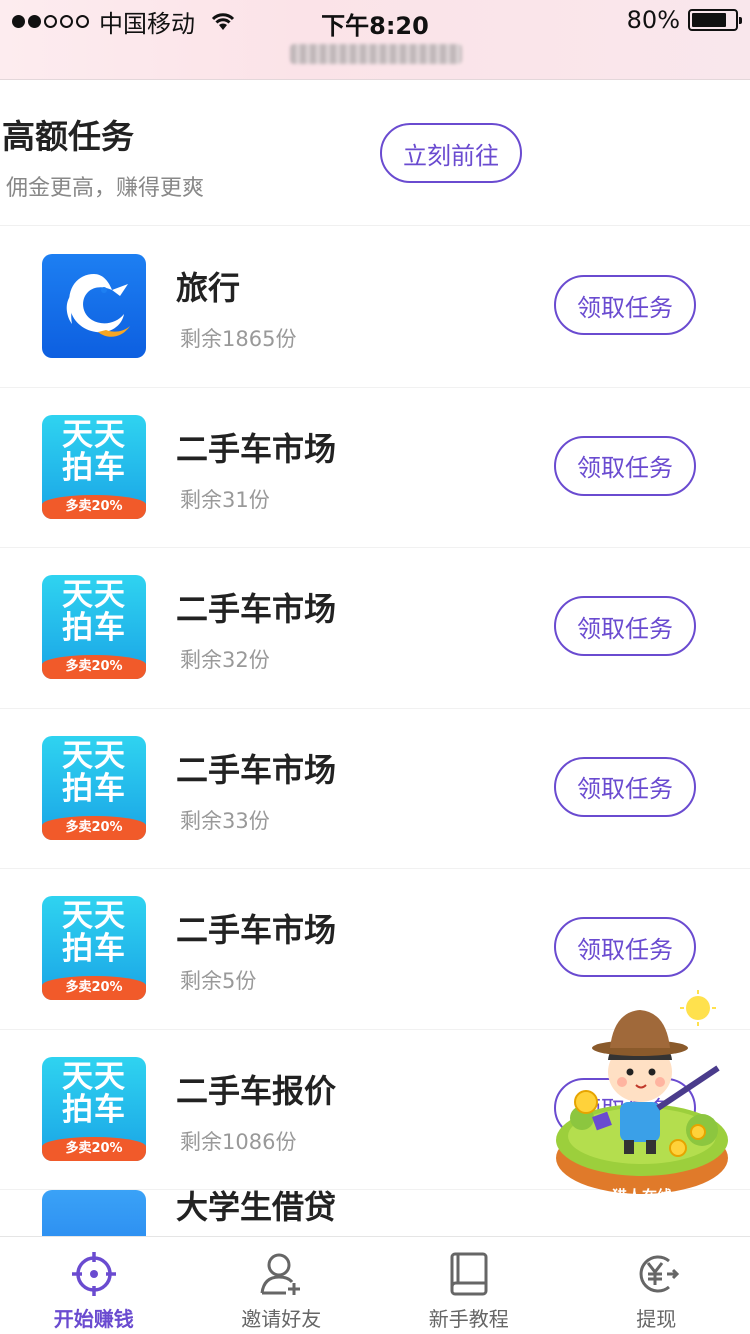 The image size is (750, 1334). Describe the element at coordinates (94, 306) in the screenshot. I see `dolphin-icon` at that location.